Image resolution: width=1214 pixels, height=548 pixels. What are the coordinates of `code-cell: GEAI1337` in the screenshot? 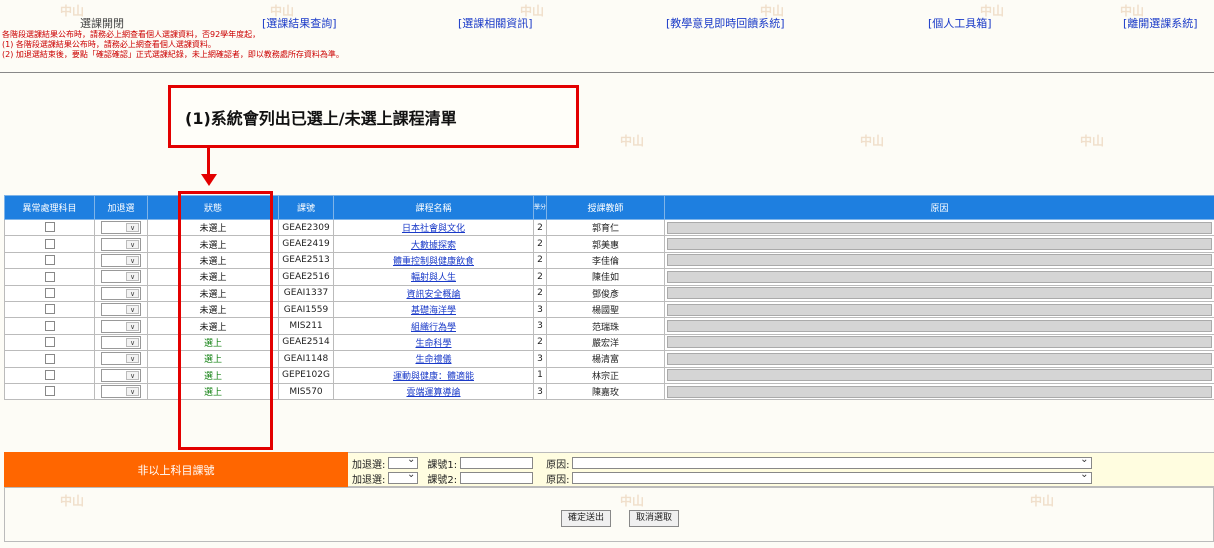 It's located at (306, 293).